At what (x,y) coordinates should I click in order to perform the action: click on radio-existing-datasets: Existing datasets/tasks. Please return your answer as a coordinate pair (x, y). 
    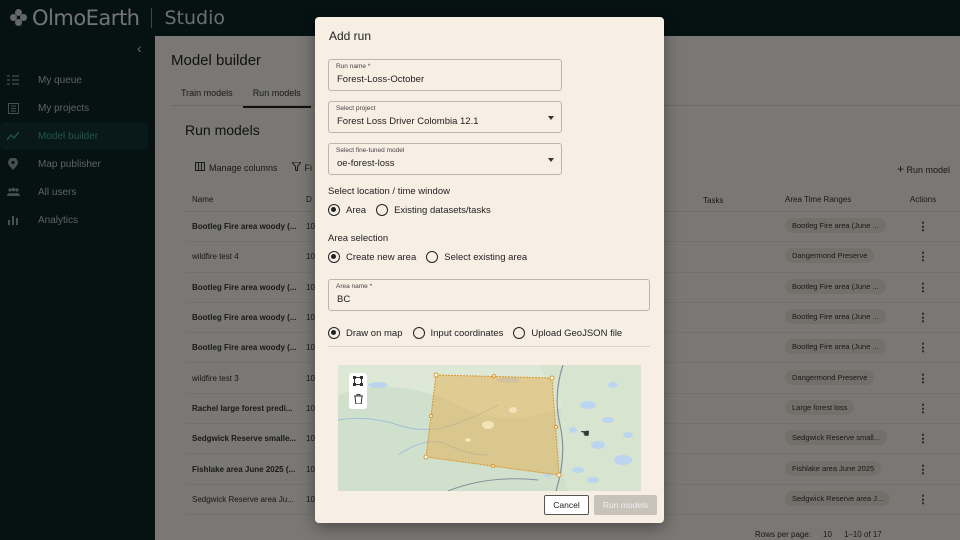
    Looking at the image, I should click on (433, 210).